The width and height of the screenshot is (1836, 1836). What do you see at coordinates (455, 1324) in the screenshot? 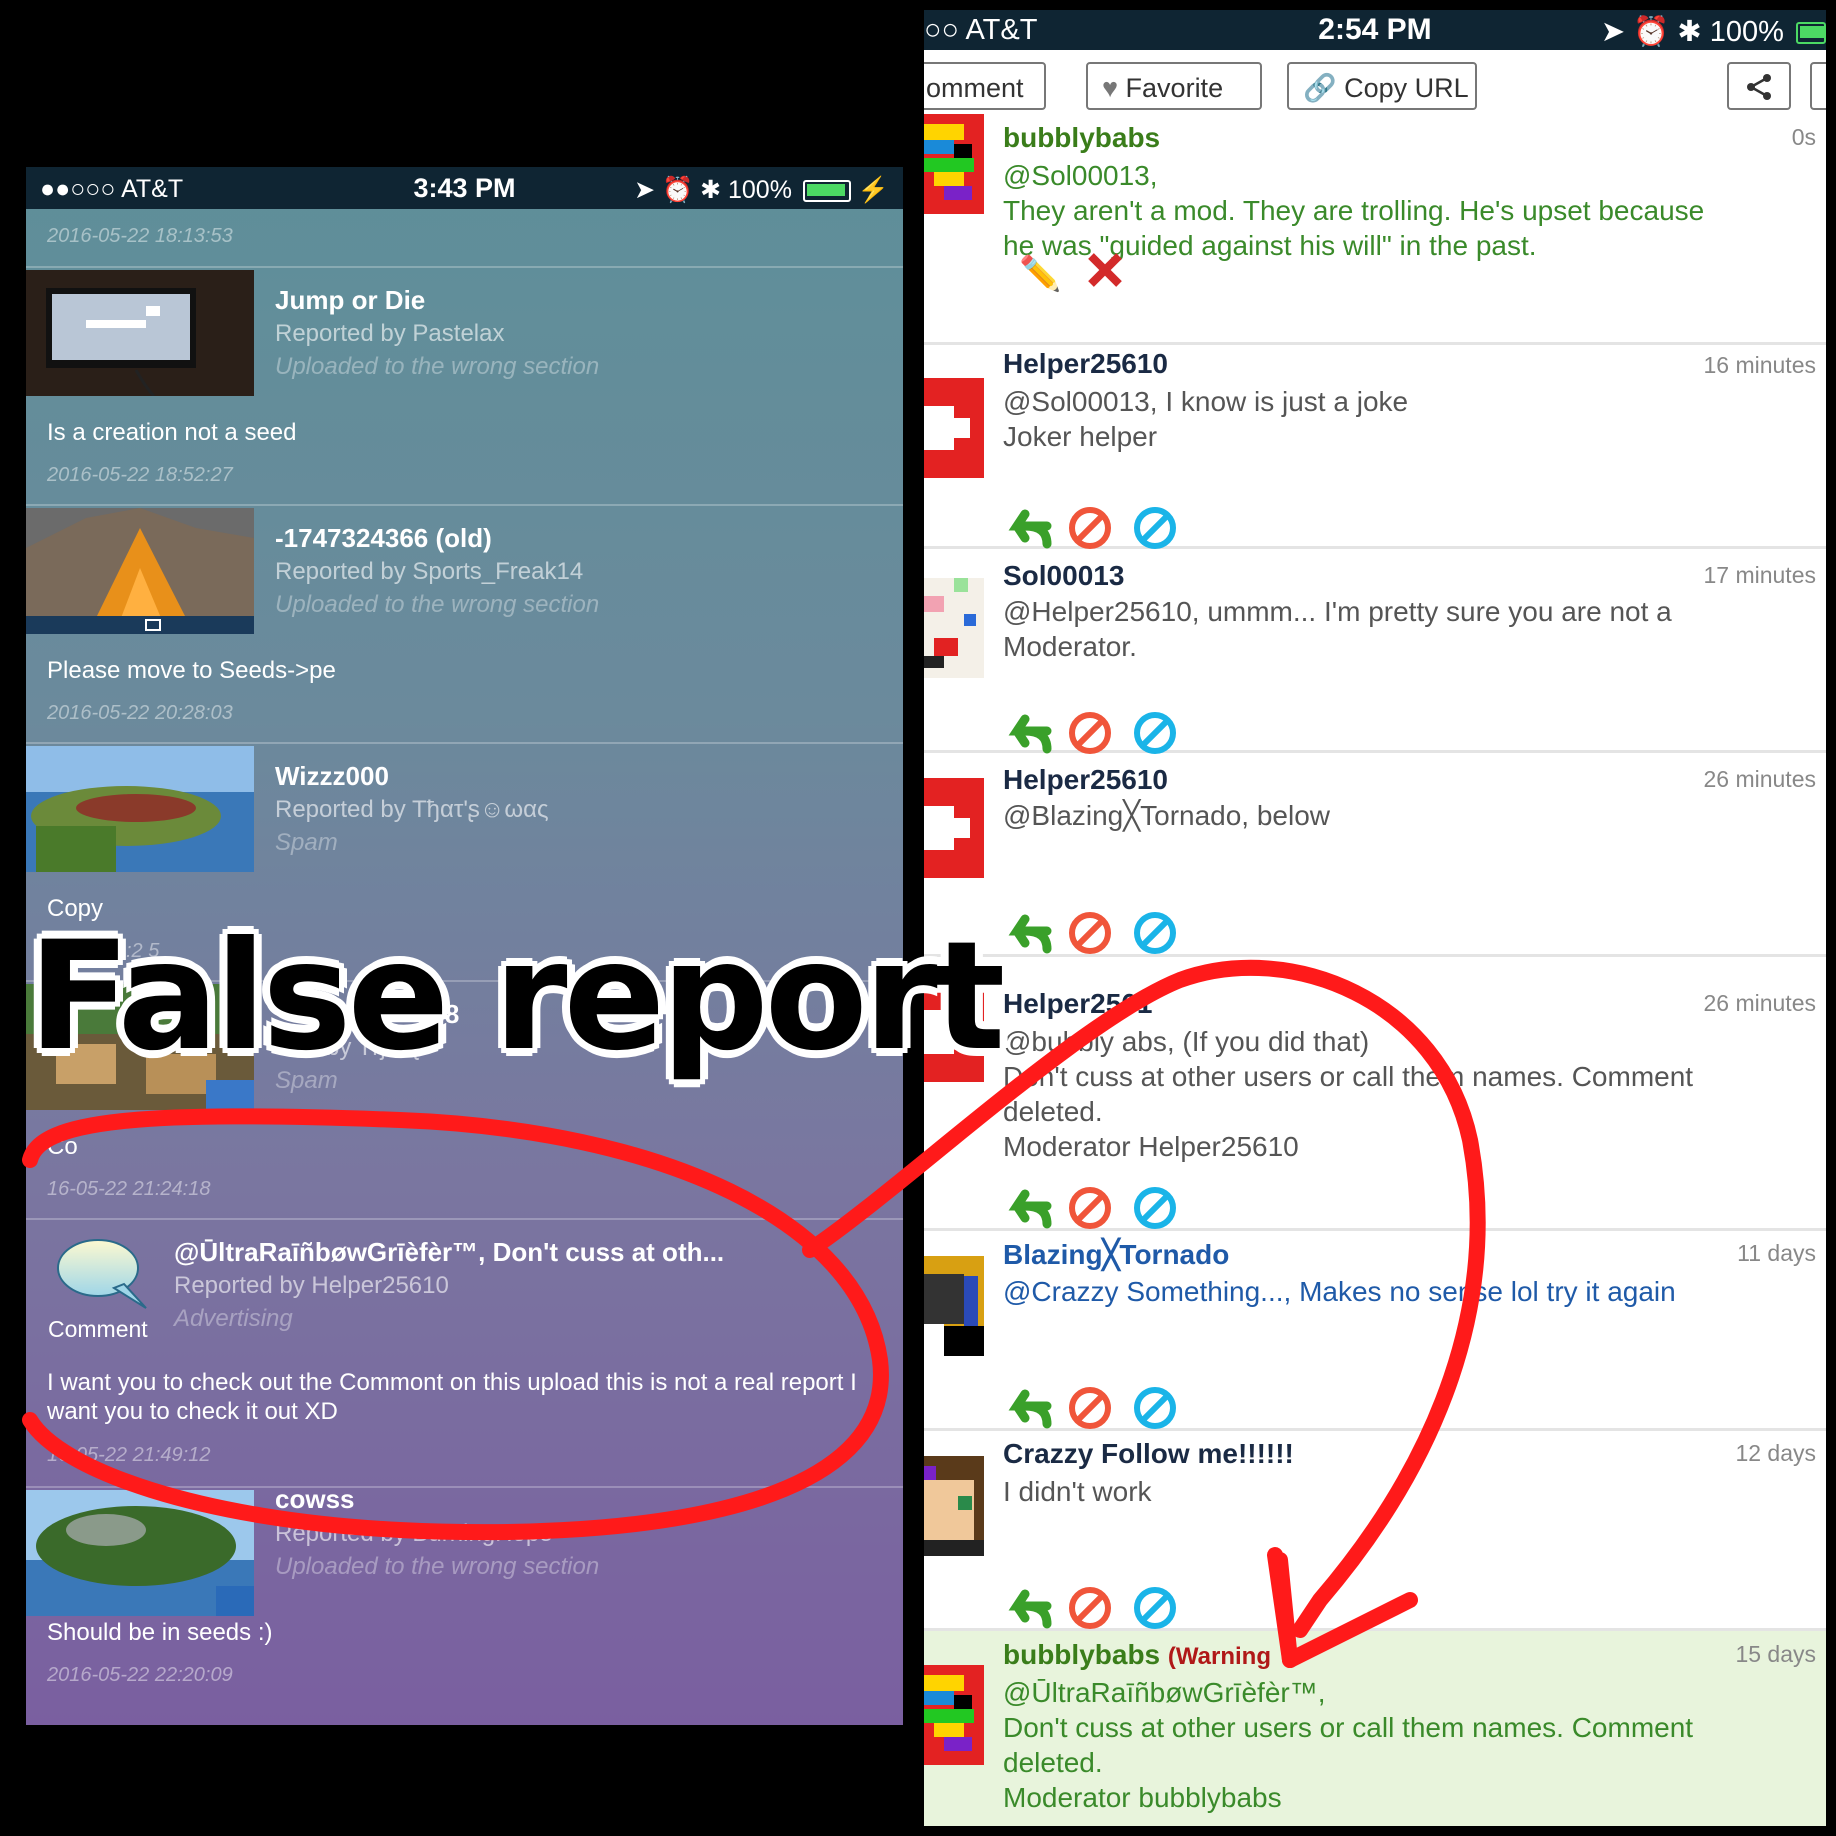
I see `annotation-circle` at bounding box center [455, 1324].